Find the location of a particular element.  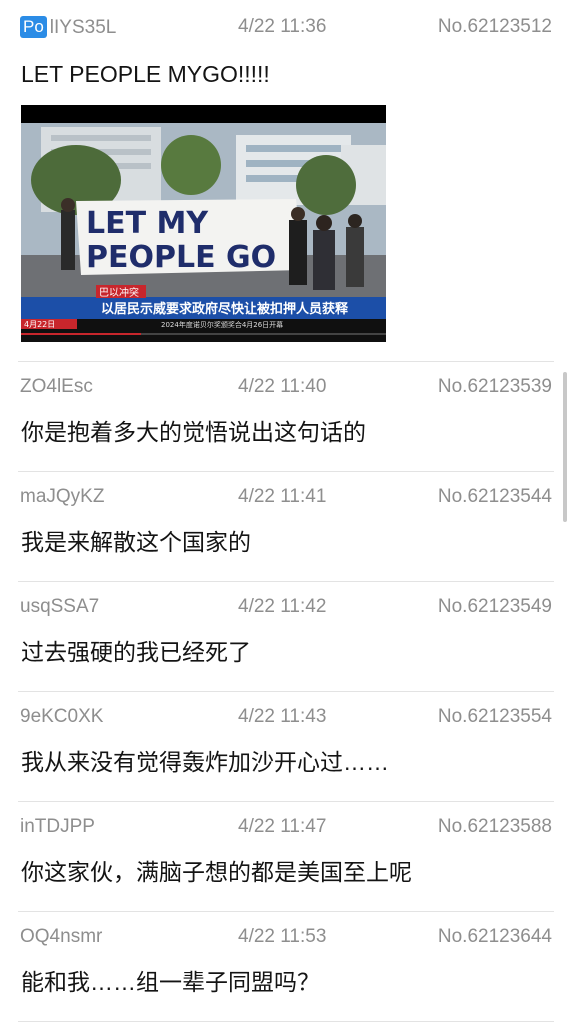

scrollbar is located at coordinates (565, 447).